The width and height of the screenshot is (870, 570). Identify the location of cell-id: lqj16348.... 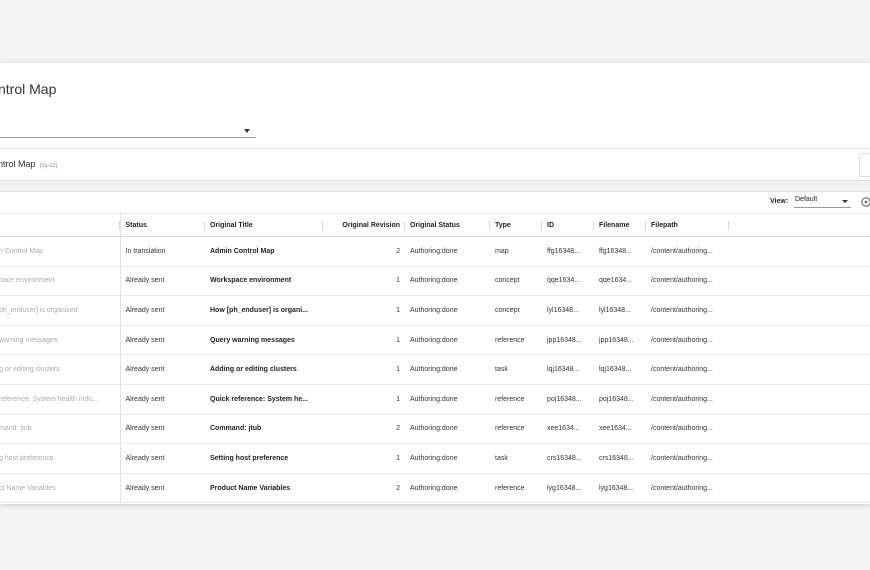
(568, 369).